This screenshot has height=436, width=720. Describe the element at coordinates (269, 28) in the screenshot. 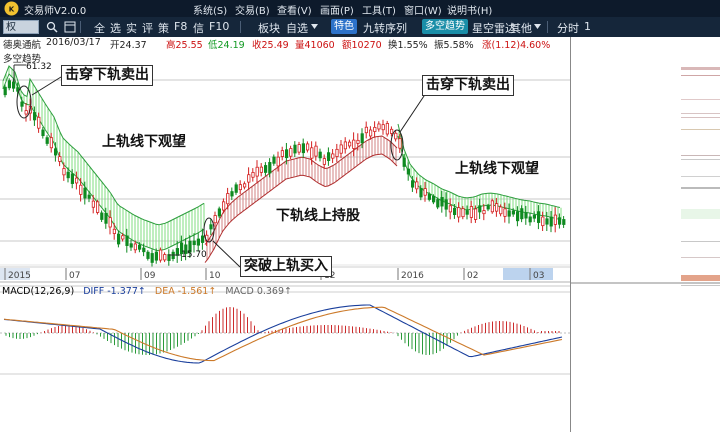

I see `toolbar-sector: 板块` at that location.